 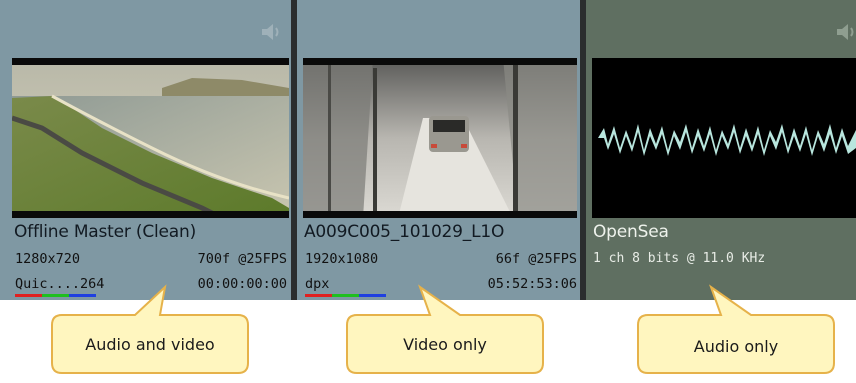 I want to click on clip-title: Offline Master (Clean), so click(x=105, y=232).